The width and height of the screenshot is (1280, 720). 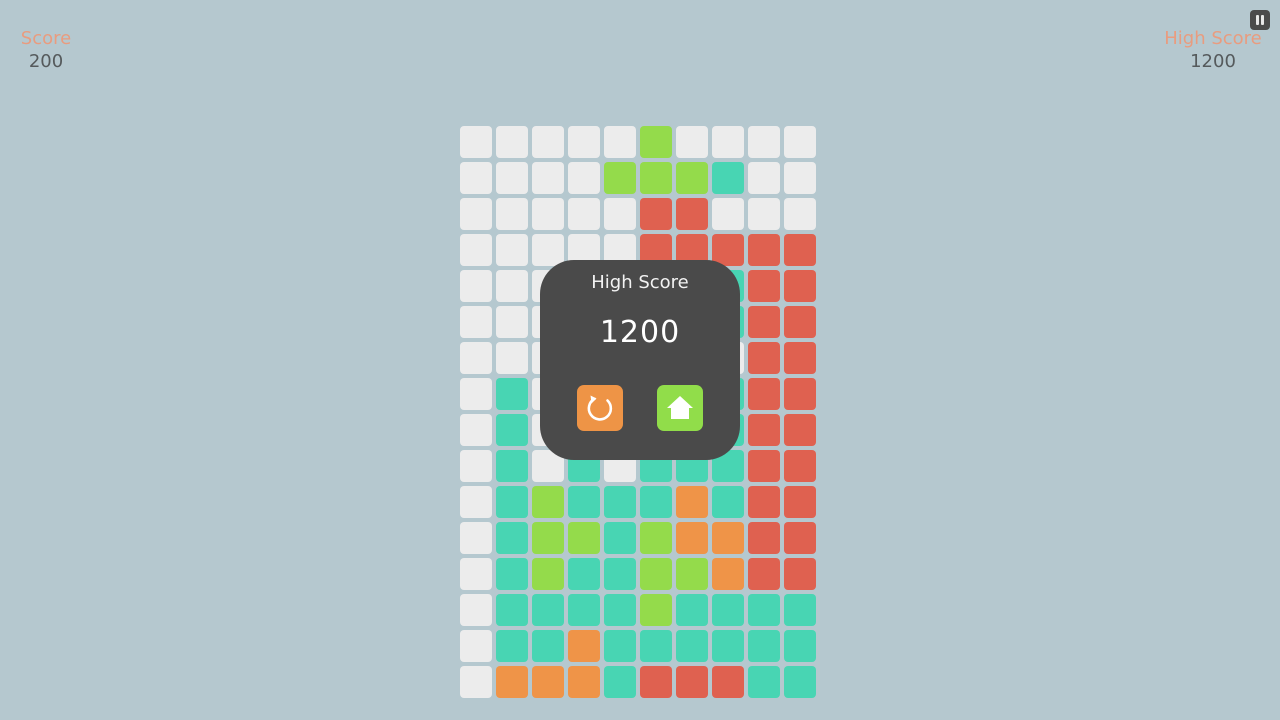 I want to click on restart-button, so click(x=600, y=408).